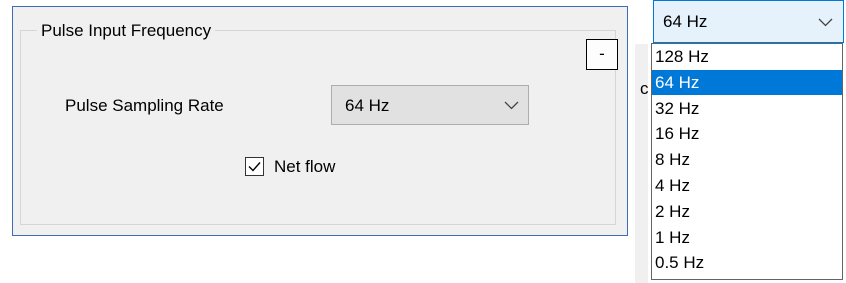 The width and height of the screenshot is (846, 283). Describe the element at coordinates (430, 105) in the screenshot. I see `sampling-rate-combobox: 64 Hz` at that location.